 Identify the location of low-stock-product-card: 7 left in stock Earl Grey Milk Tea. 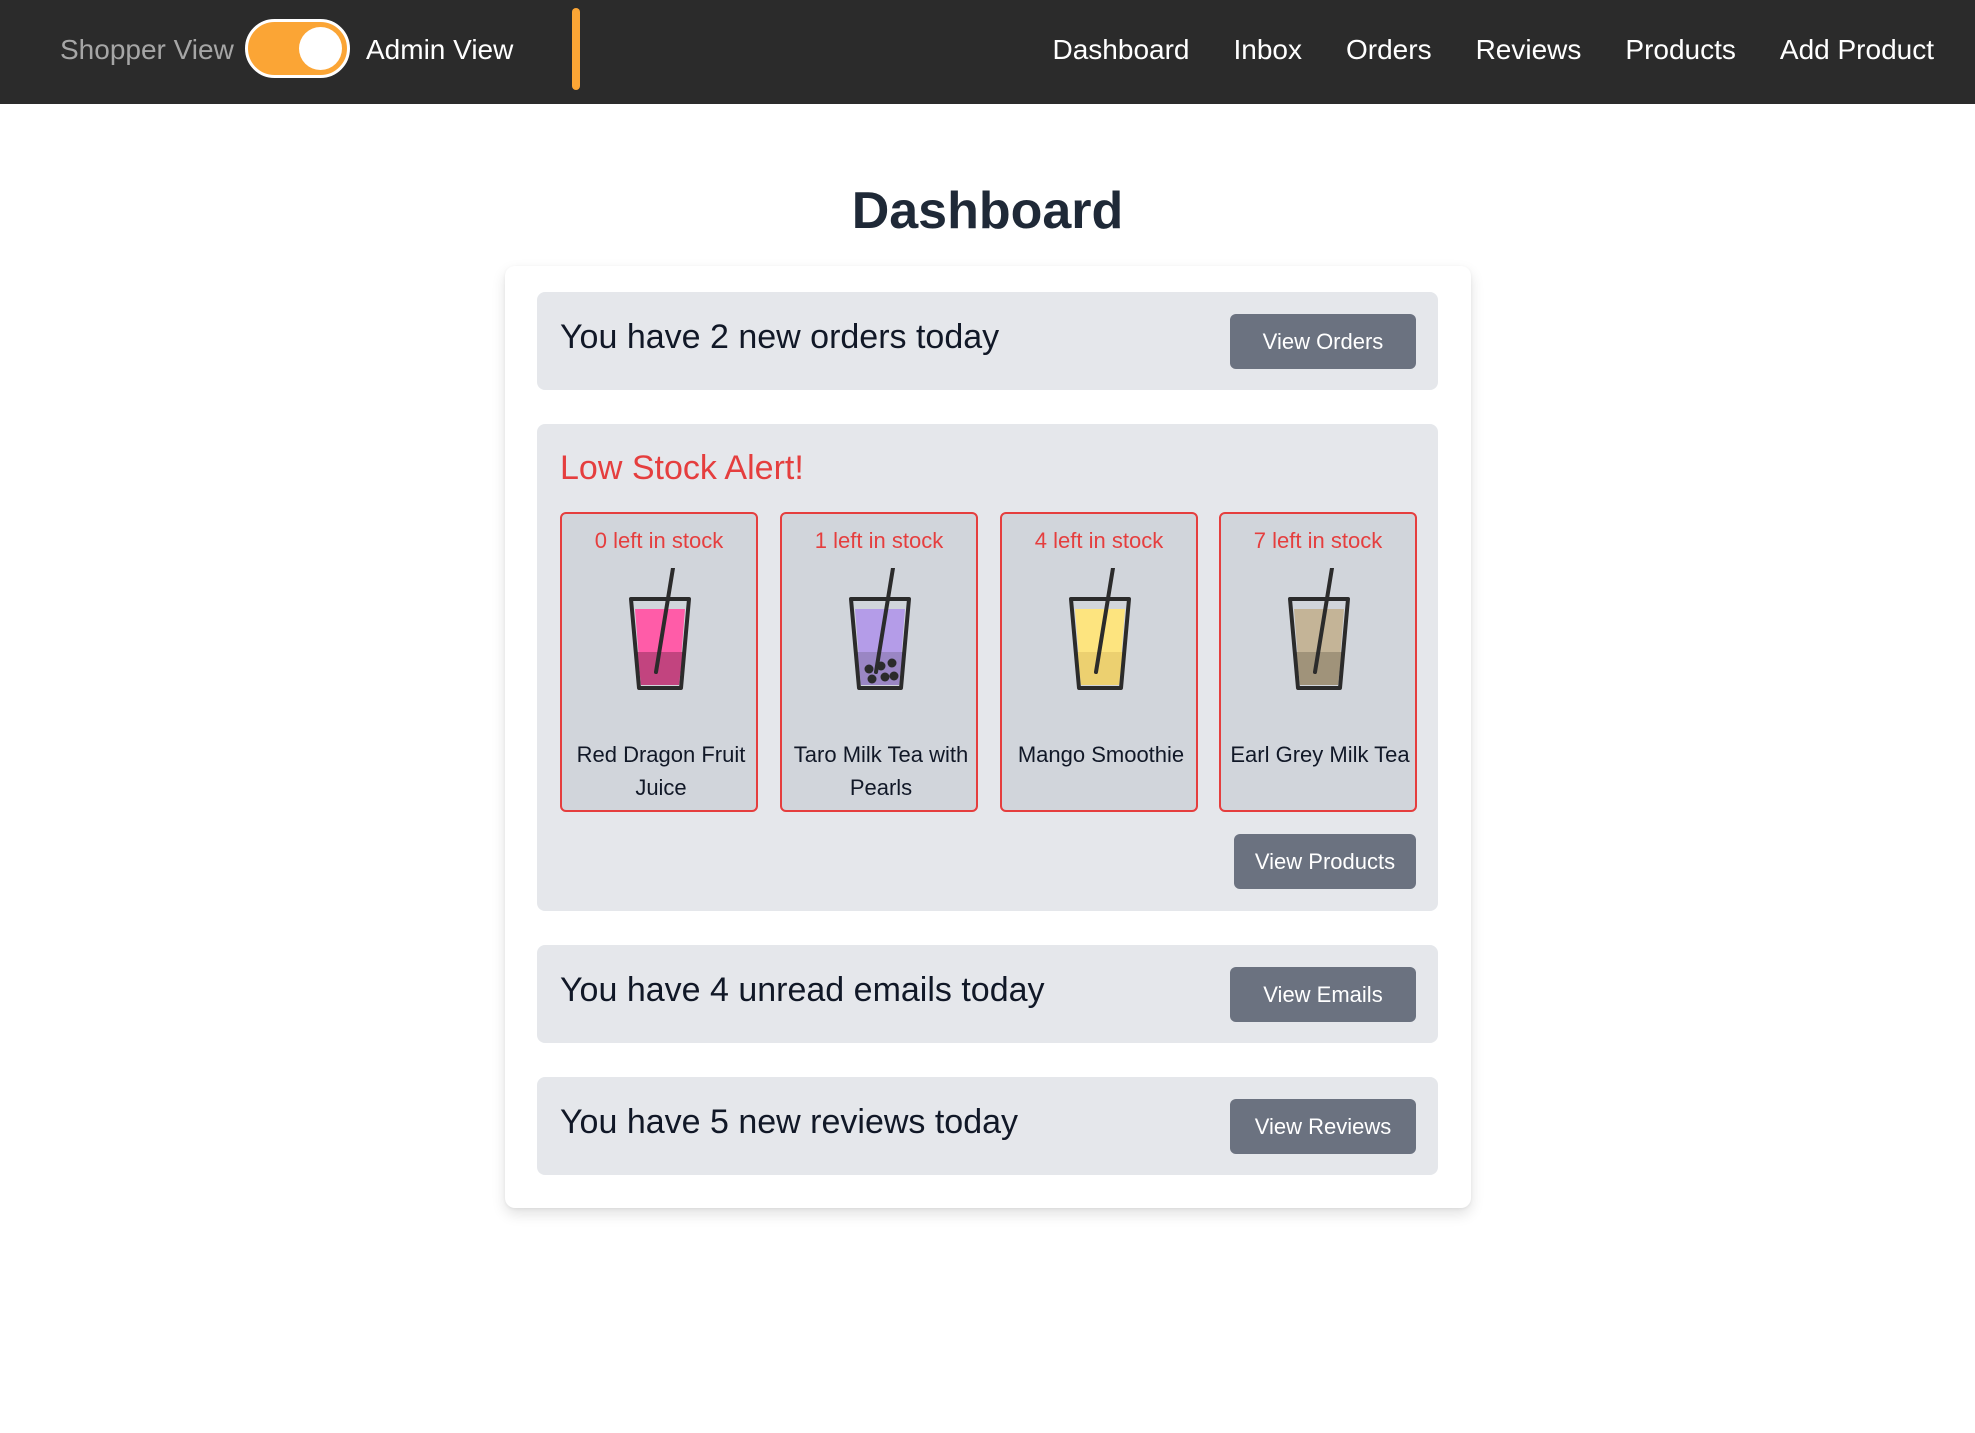
(1318, 662).